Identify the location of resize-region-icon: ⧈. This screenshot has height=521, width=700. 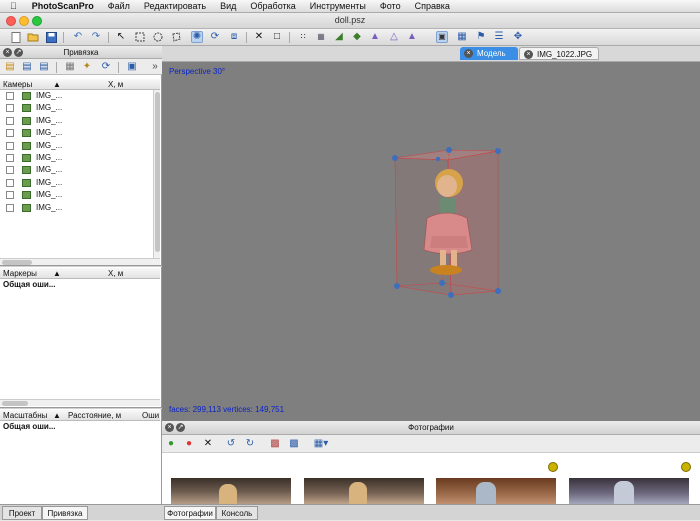
(234, 37).